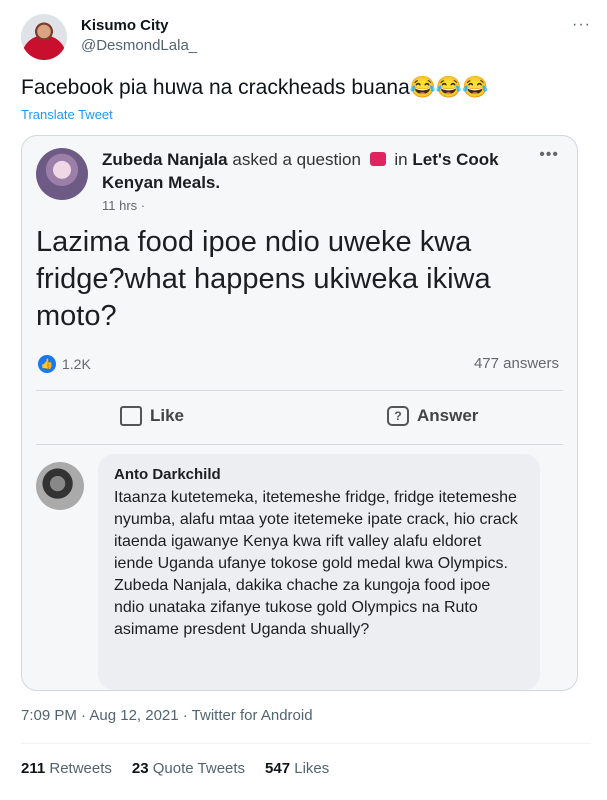 The image size is (607, 800). Describe the element at coordinates (516, 363) in the screenshot. I see `fb-answers-count: 477 answers` at that location.